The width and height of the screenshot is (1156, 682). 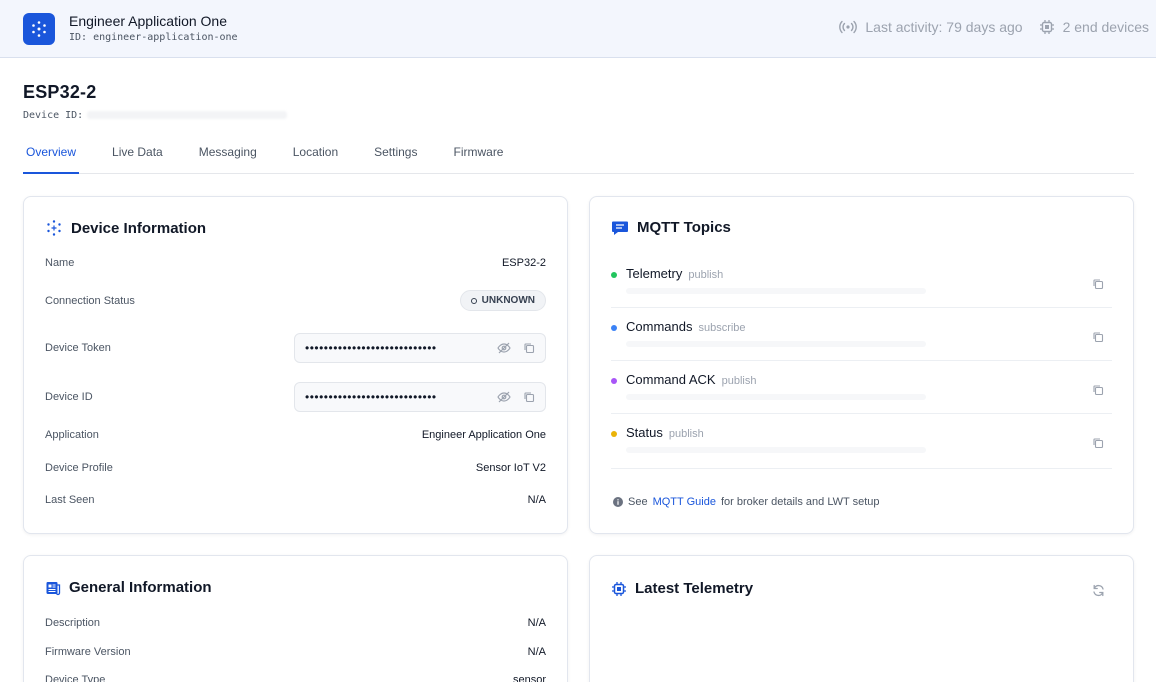 I want to click on general-information-heading: General Information, so click(x=140, y=587).